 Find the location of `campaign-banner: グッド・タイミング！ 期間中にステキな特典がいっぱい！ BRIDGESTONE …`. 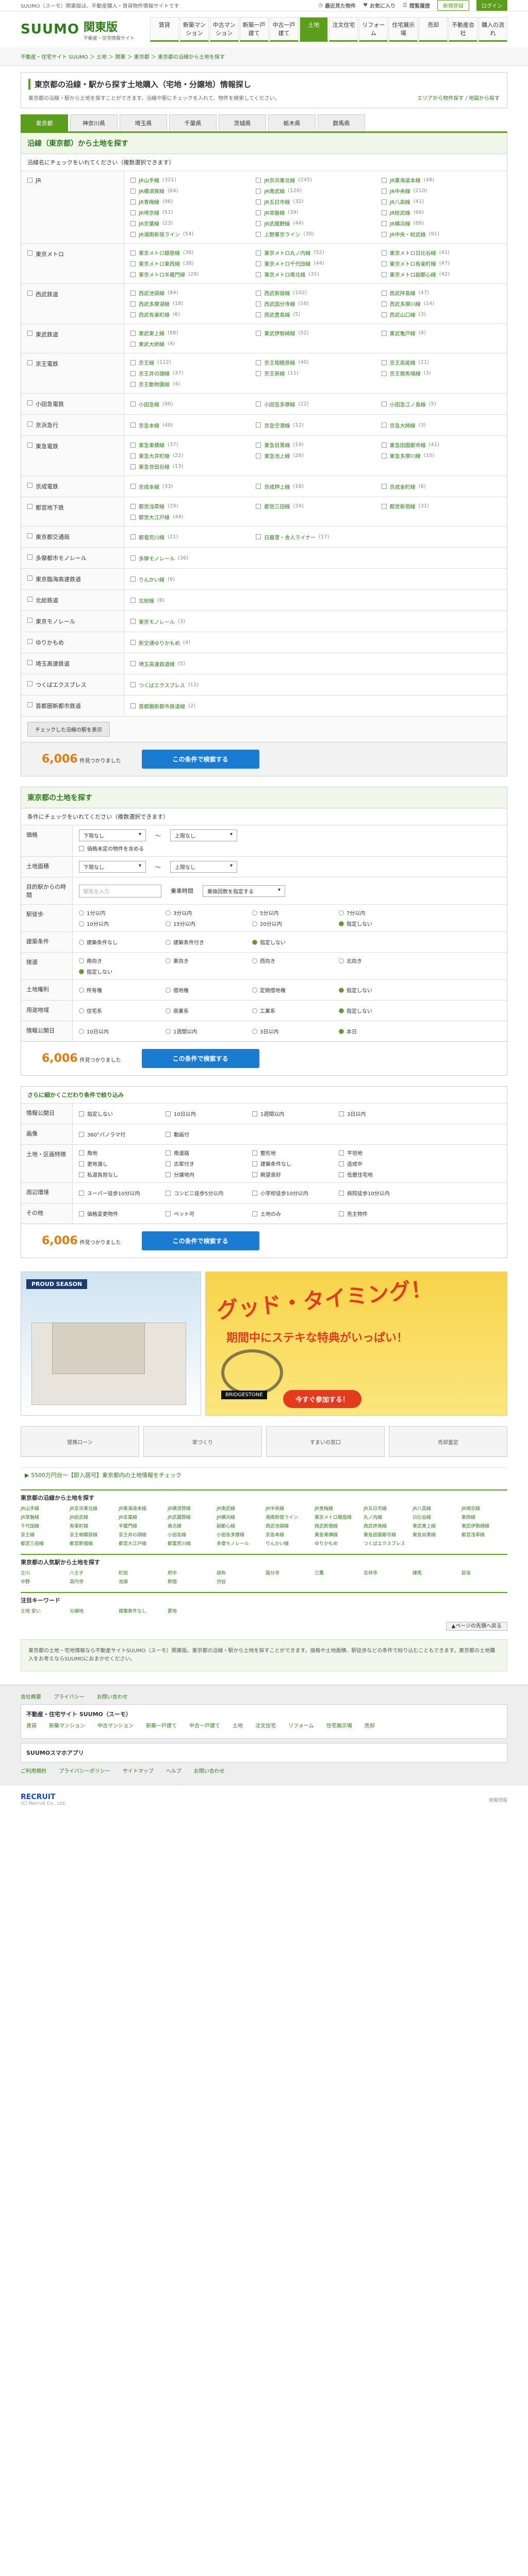

campaign-banner: グッド・タイミング！ 期間中にステキな特典がいっぱい！ BRIDGESTONE … is located at coordinates (356, 1344).